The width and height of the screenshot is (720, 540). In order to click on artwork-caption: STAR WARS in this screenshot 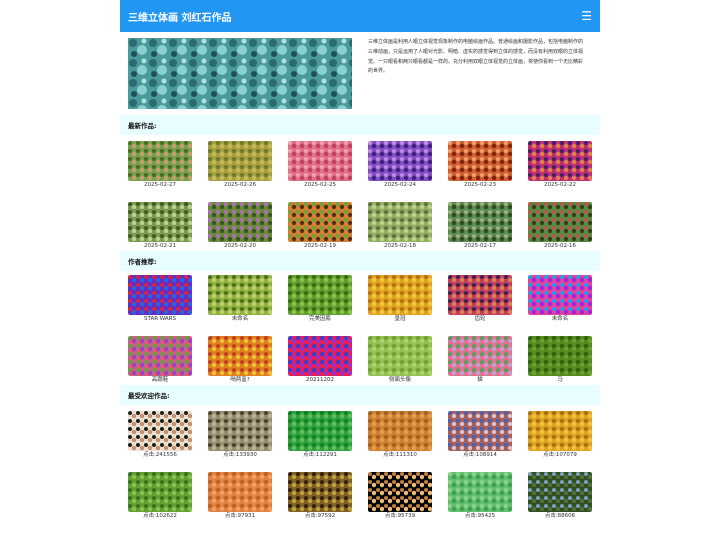, I will do `click(160, 319)`.